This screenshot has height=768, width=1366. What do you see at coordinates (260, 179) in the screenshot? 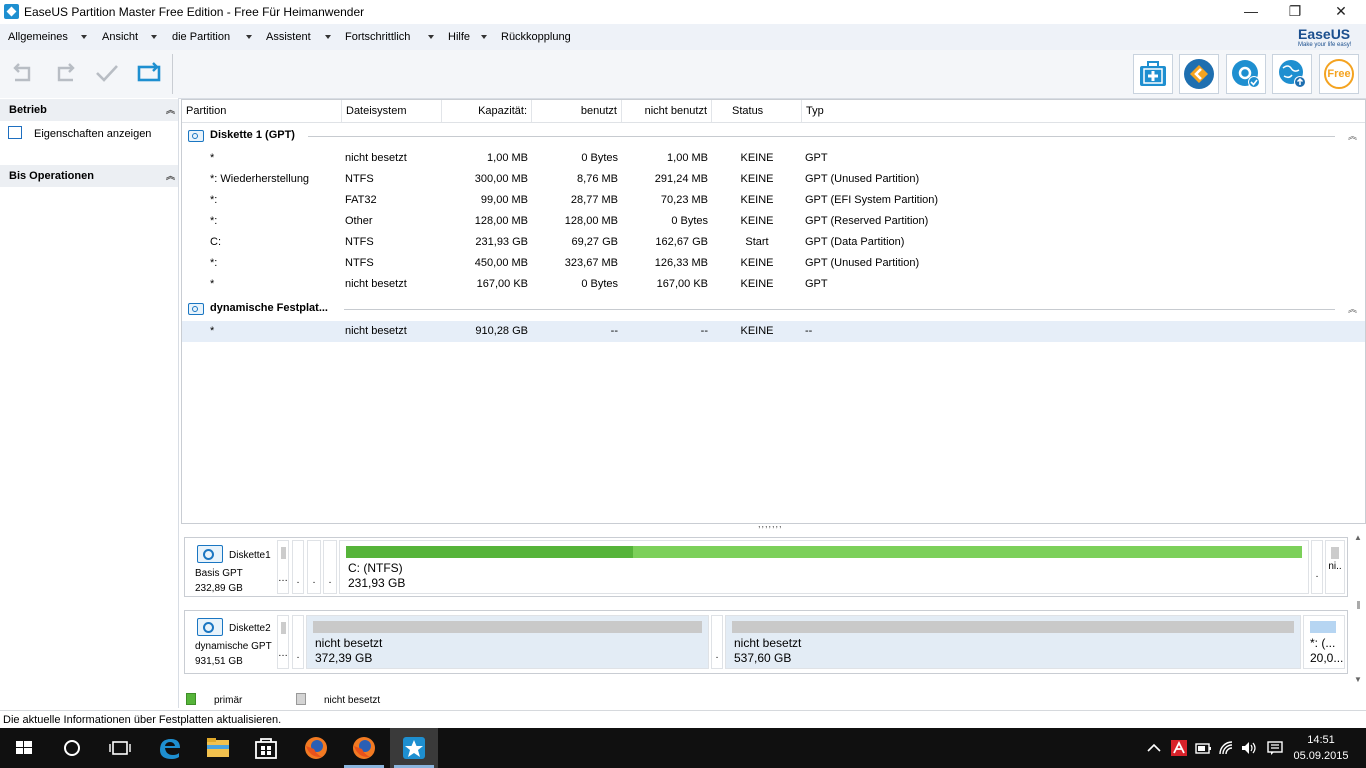
I see `cell-partition: *: Wiederherstellung` at bounding box center [260, 179].